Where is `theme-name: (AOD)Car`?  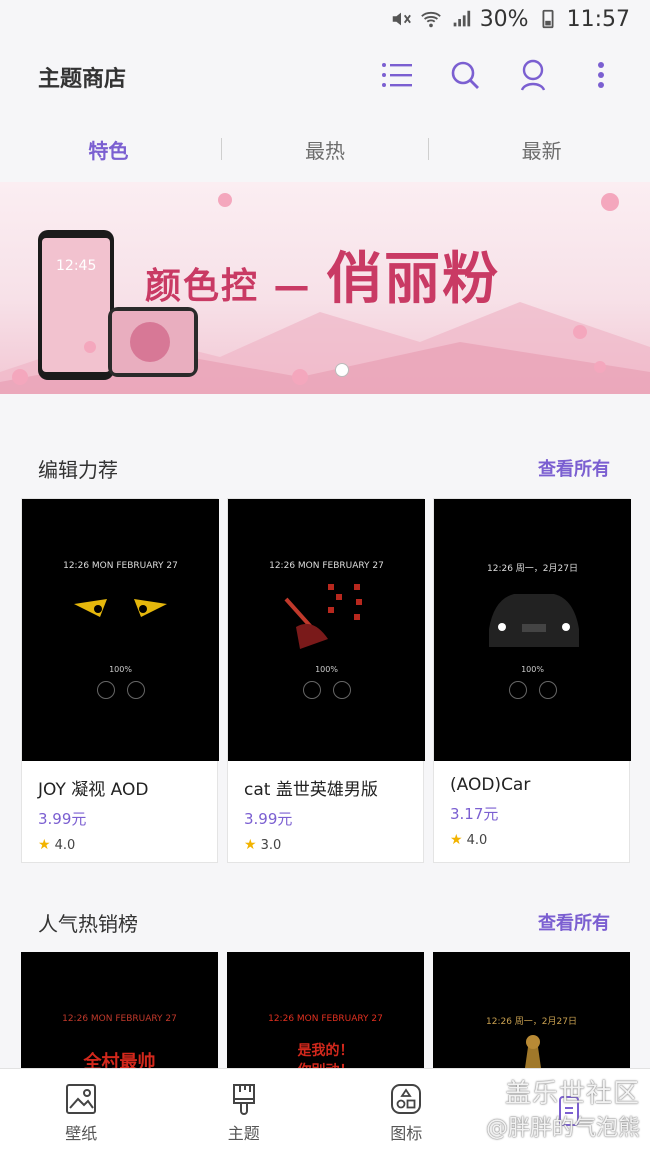
theme-name: (AOD)Car is located at coordinates (490, 785).